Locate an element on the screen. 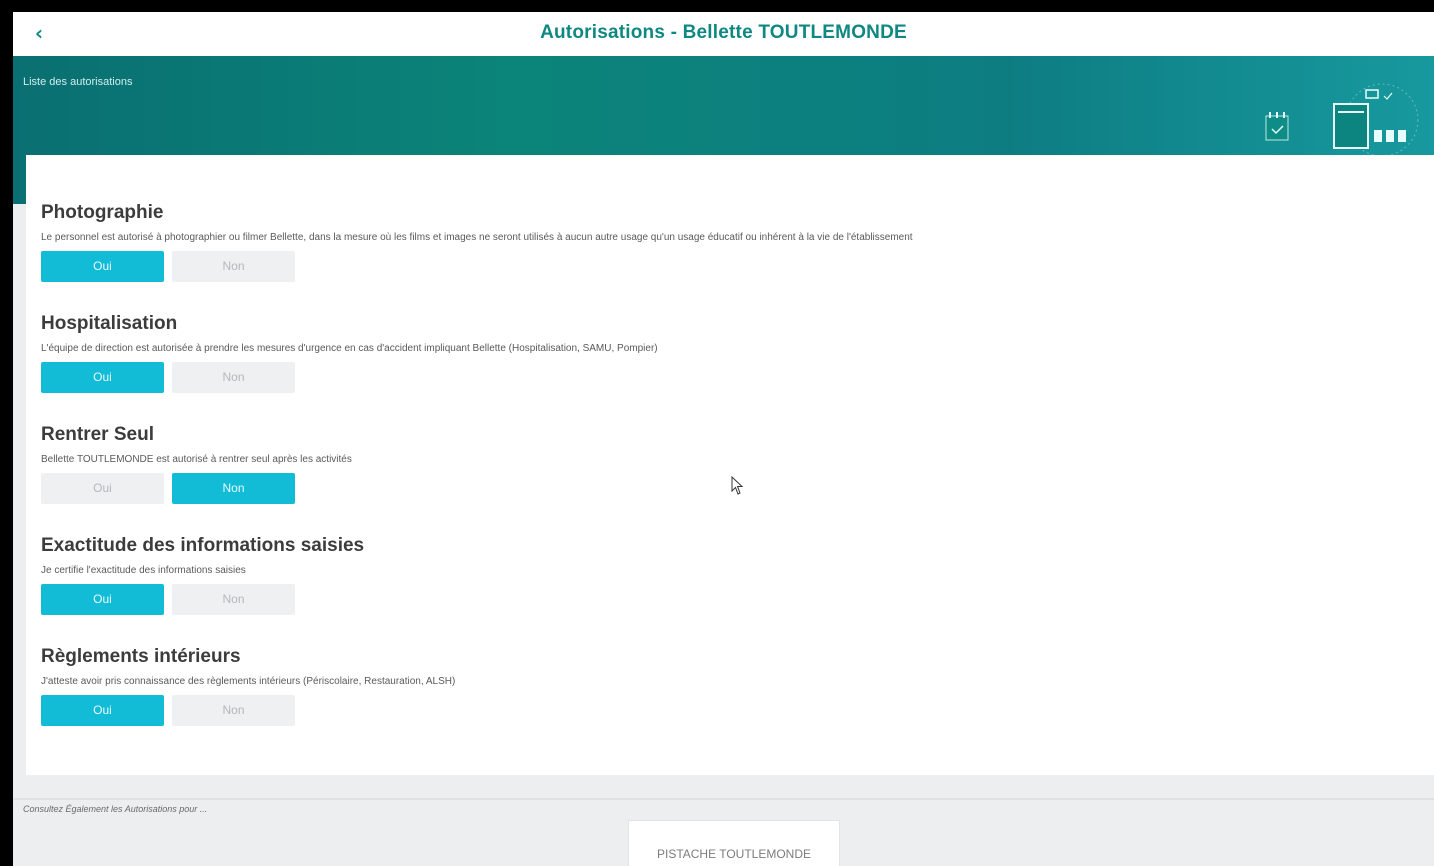 The image size is (1434, 866). section-title: Photographie is located at coordinates (102, 212).